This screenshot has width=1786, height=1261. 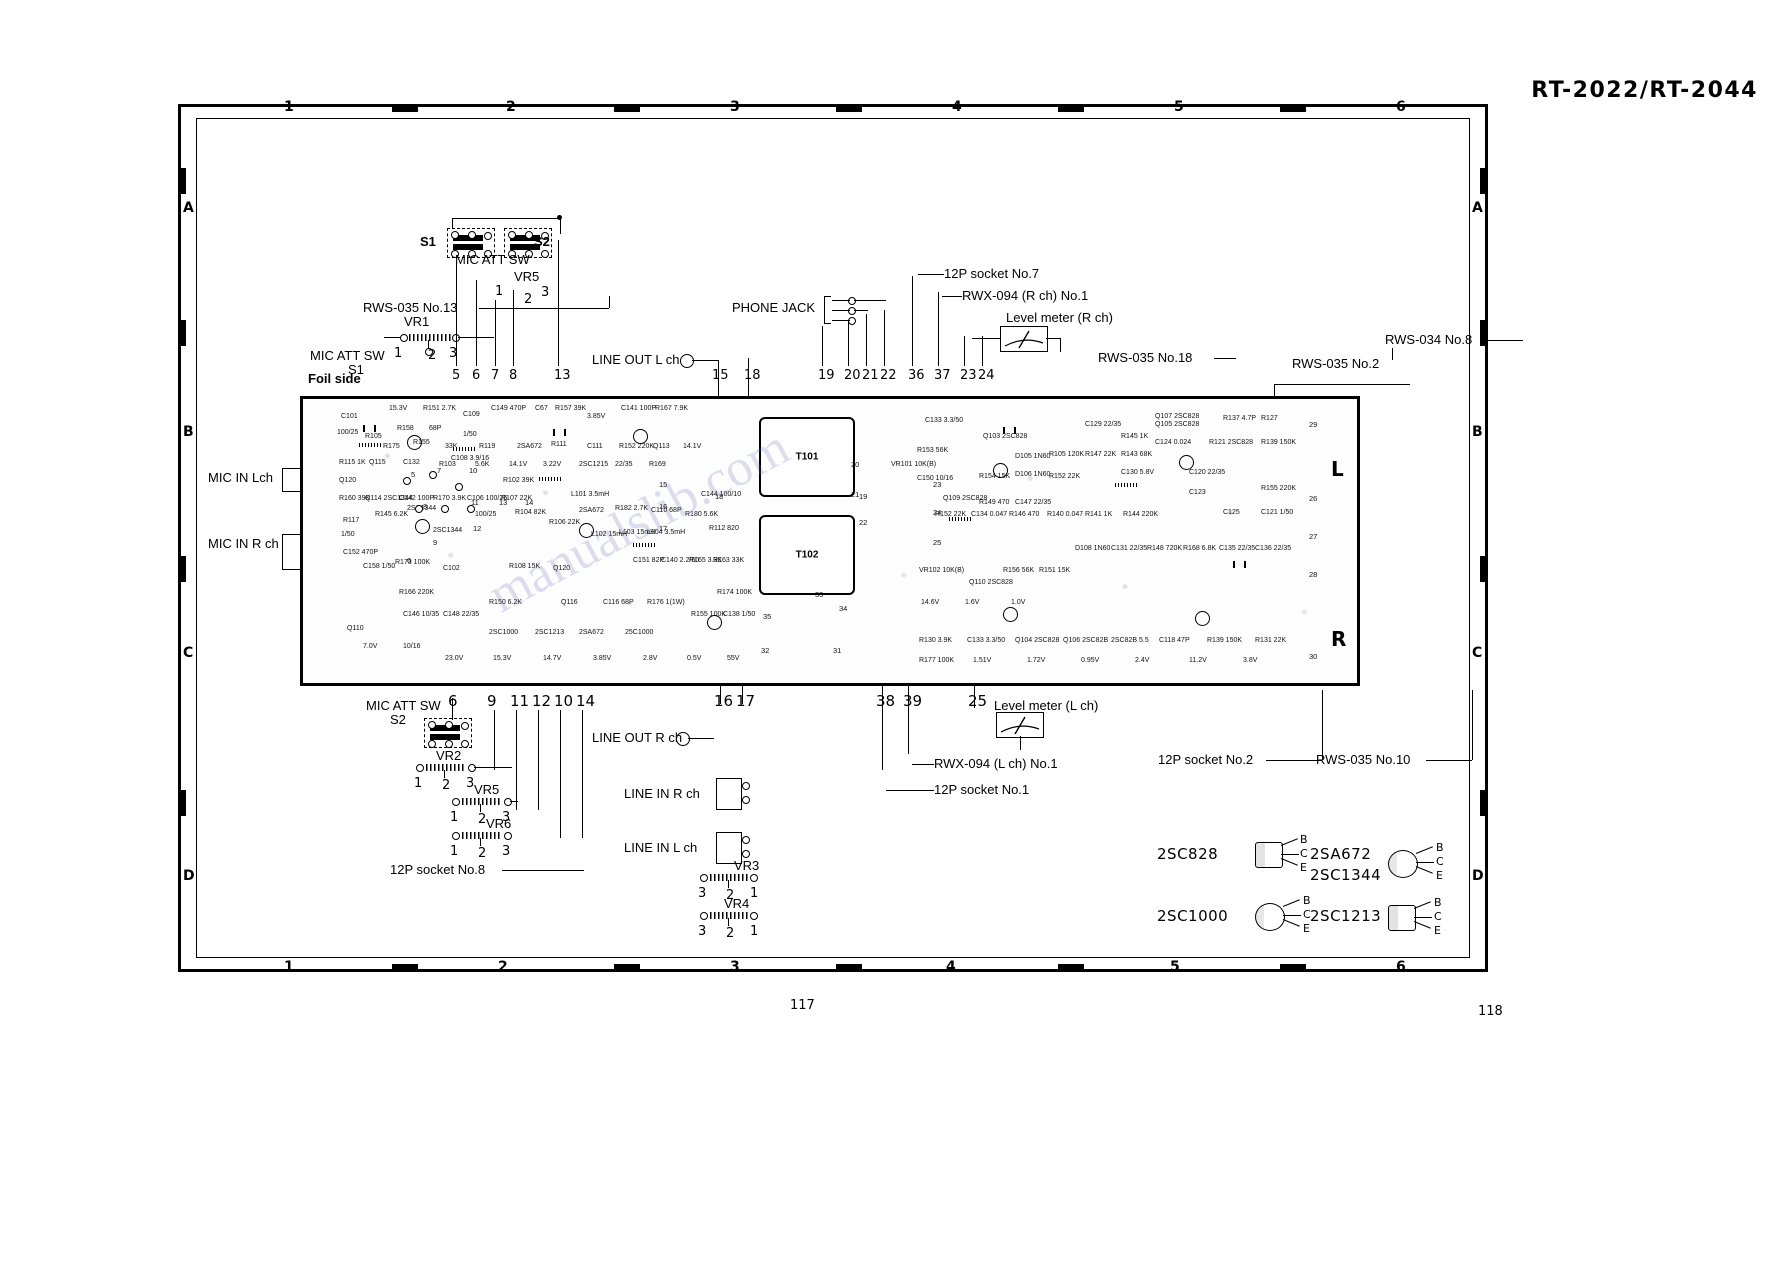 What do you see at coordinates (746, 854) in the screenshot?
I see `line-in-l-contact` at bounding box center [746, 854].